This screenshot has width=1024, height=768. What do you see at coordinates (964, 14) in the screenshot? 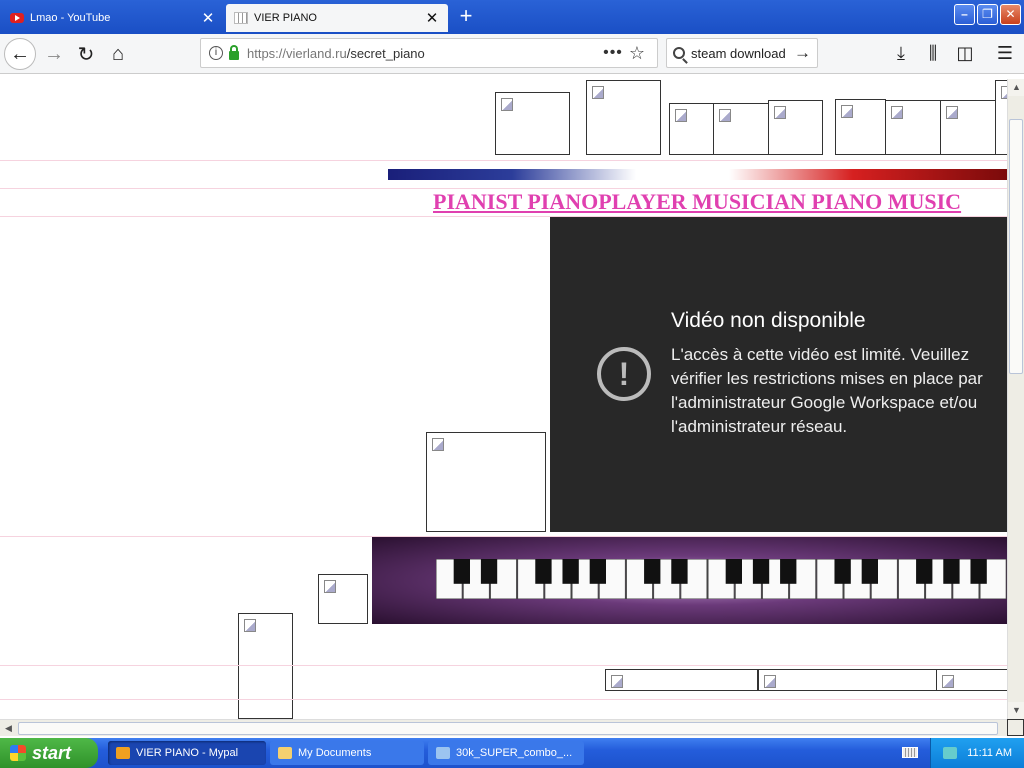
I see `minimize-button: –` at bounding box center [964, 14].